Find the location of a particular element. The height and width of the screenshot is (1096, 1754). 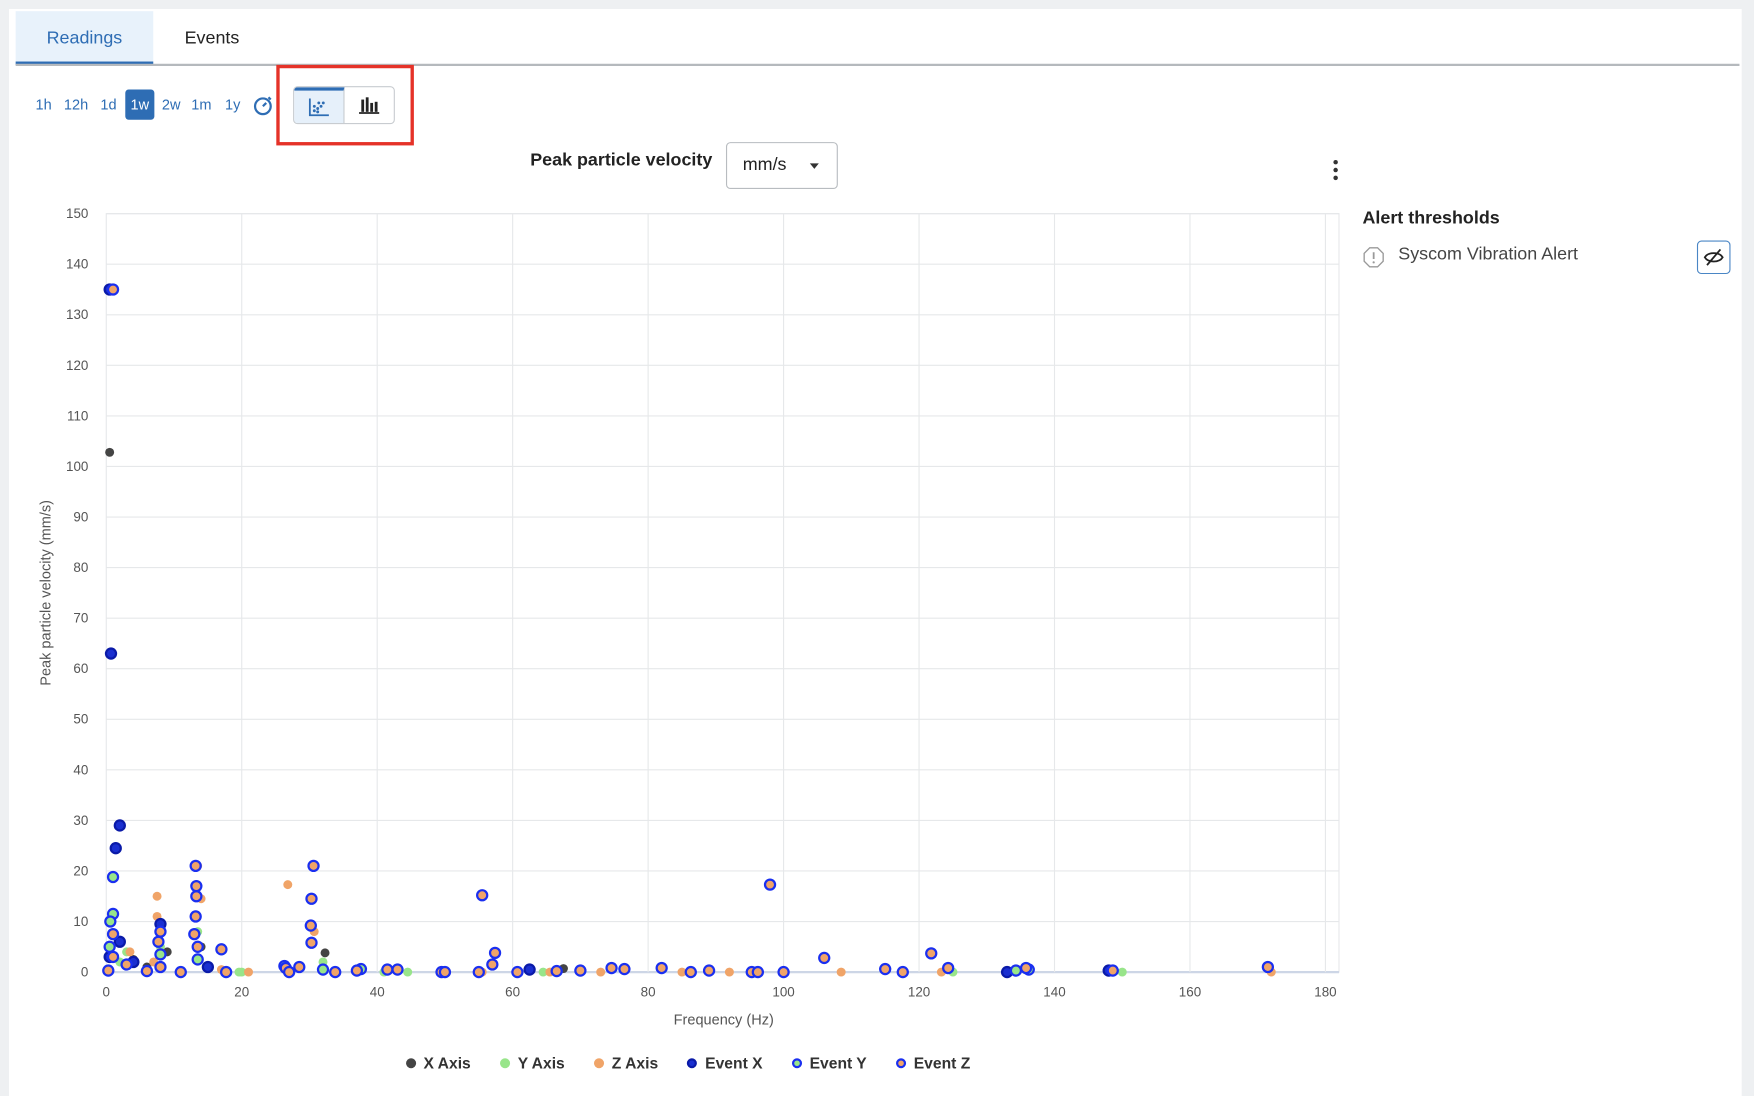

y-tick-label: 130 is located at coordinates (77, 314).